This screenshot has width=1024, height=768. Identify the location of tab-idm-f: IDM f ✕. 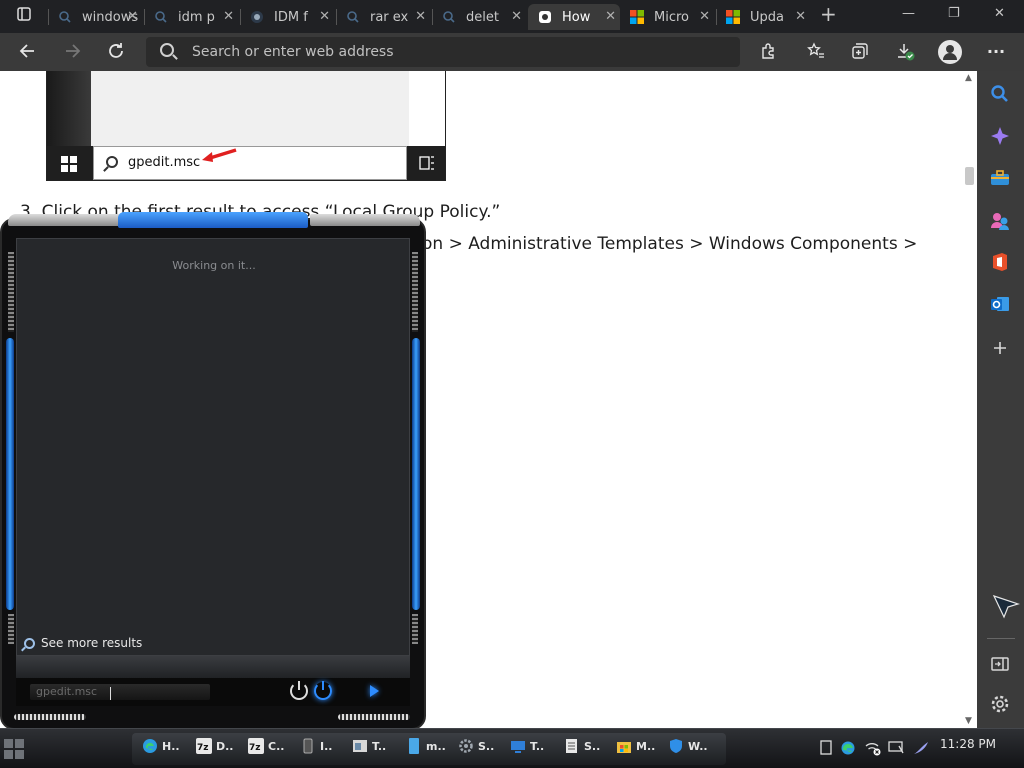
(292, 17).